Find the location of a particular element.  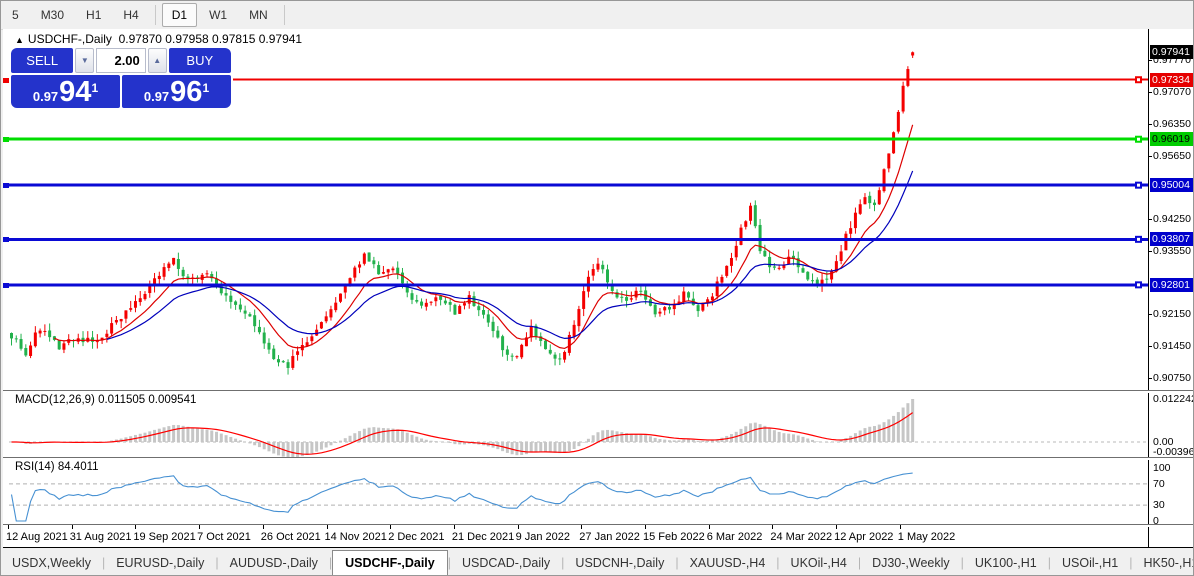

timeframe-button-mn: MN is located at coordinates (258, 15).